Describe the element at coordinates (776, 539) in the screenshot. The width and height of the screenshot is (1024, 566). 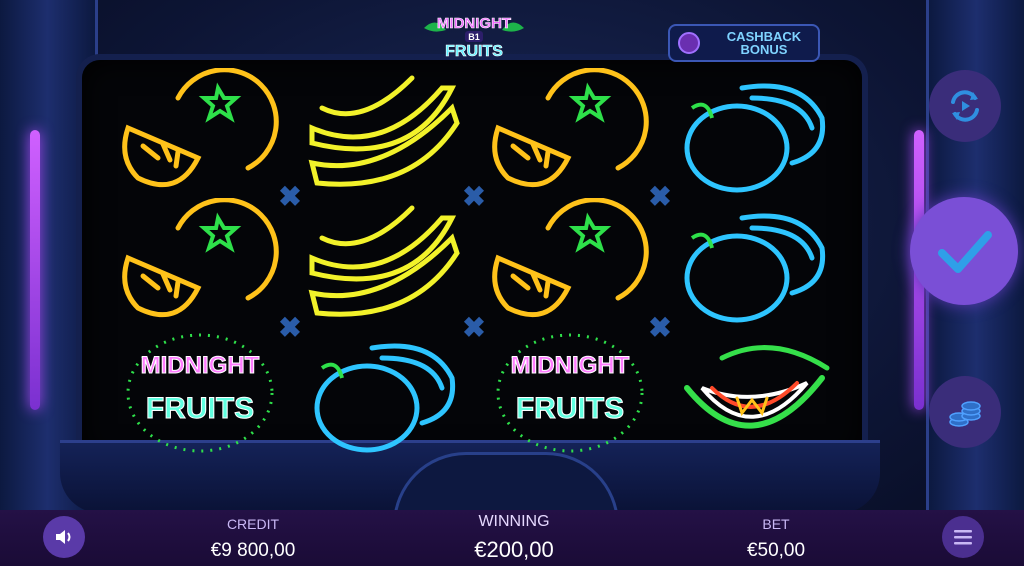
I see `bet-display: BET €50,00` at that location.